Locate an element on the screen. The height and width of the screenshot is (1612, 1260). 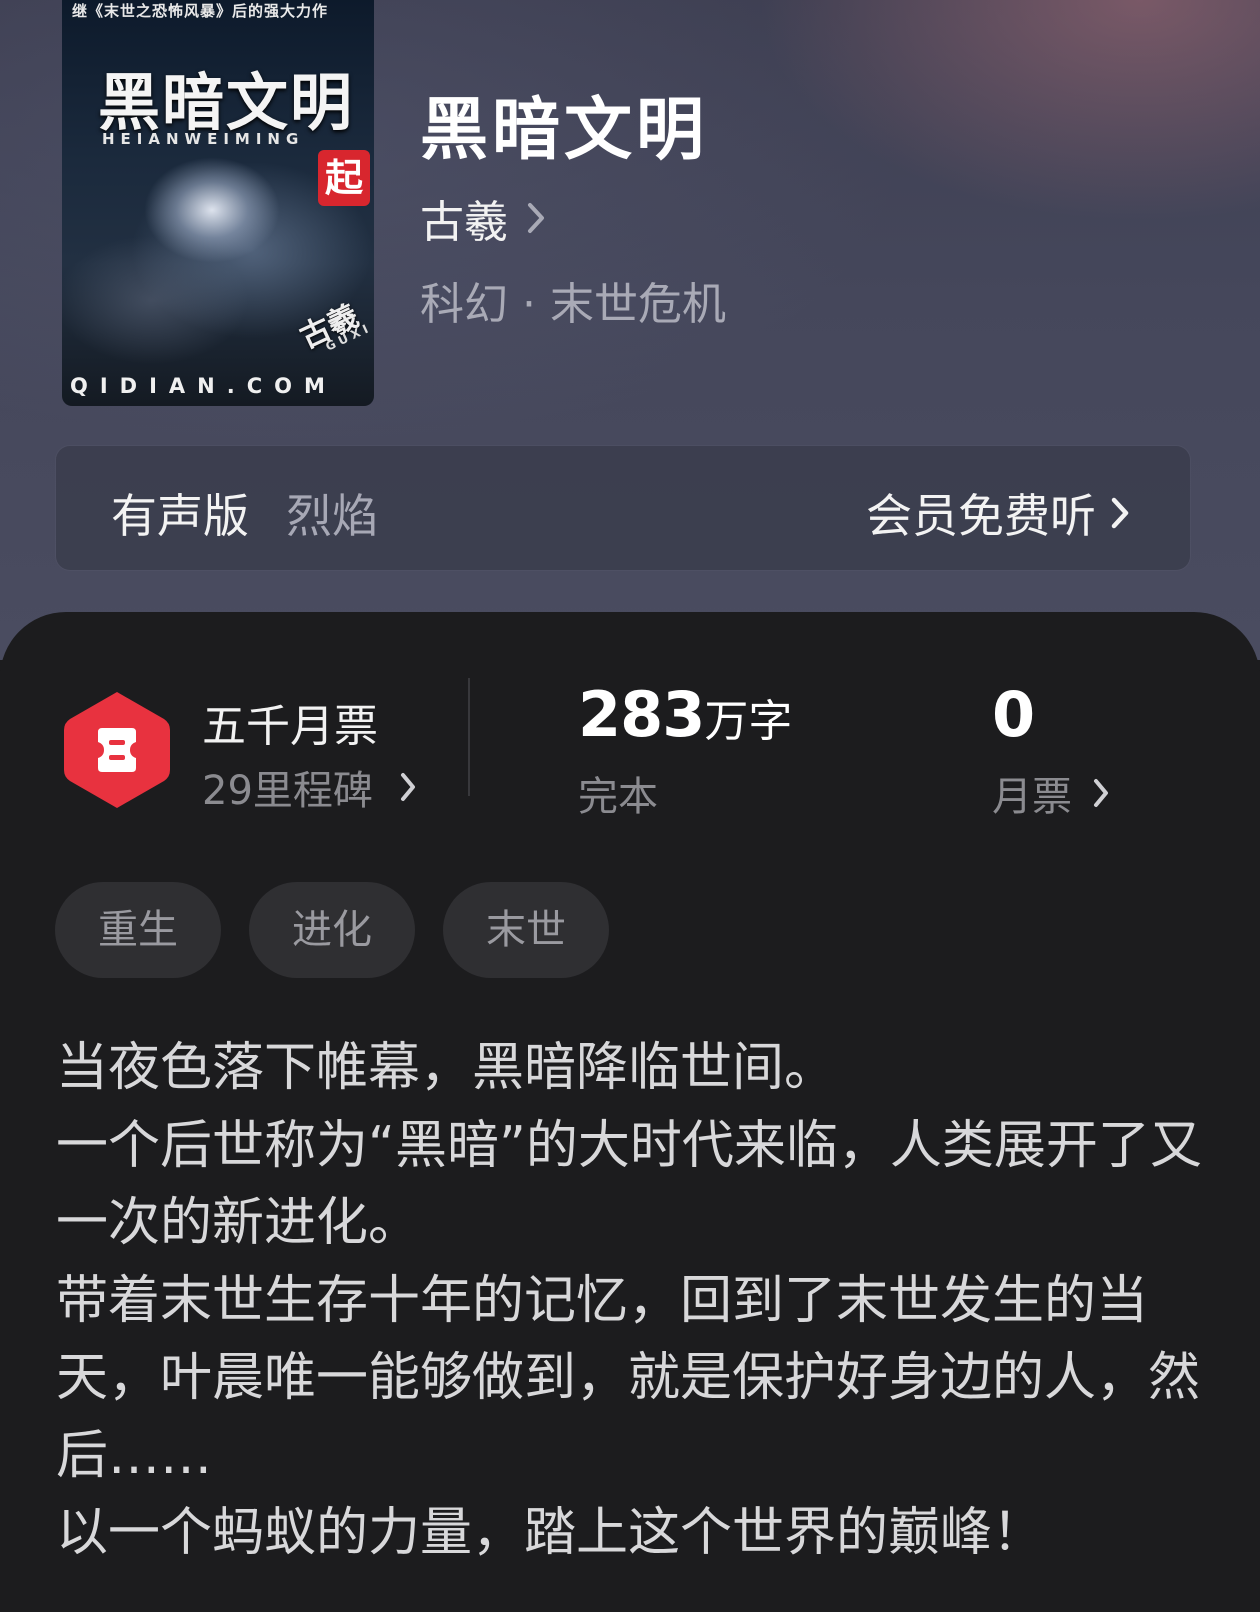
description-paragraph: 当夜色落下帷幕，黑暗降临世间。 is located at coordinates (446, 1068).